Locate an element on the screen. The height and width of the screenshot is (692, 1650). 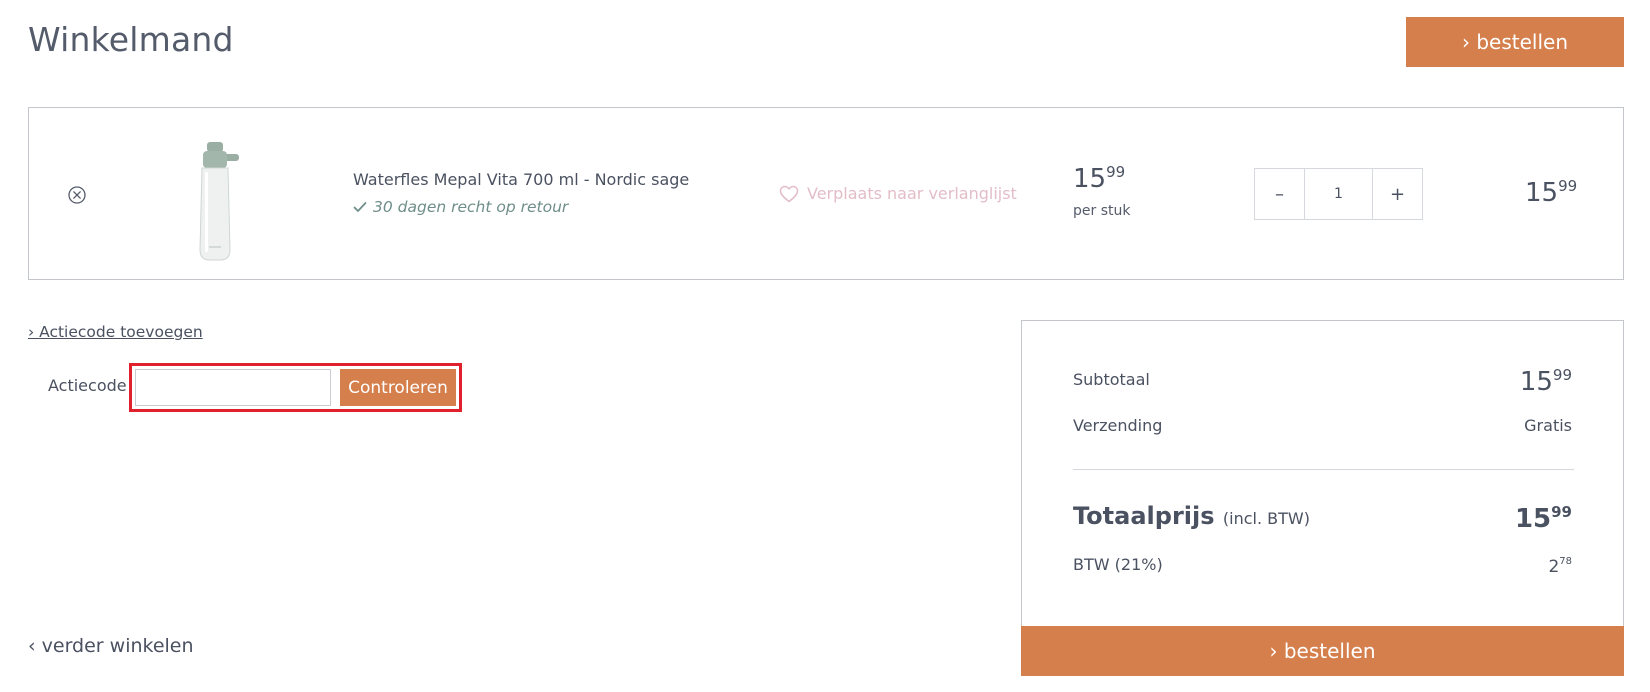
total-incl-vat: (incl. BTW) is located at coordinates (1266, 518).